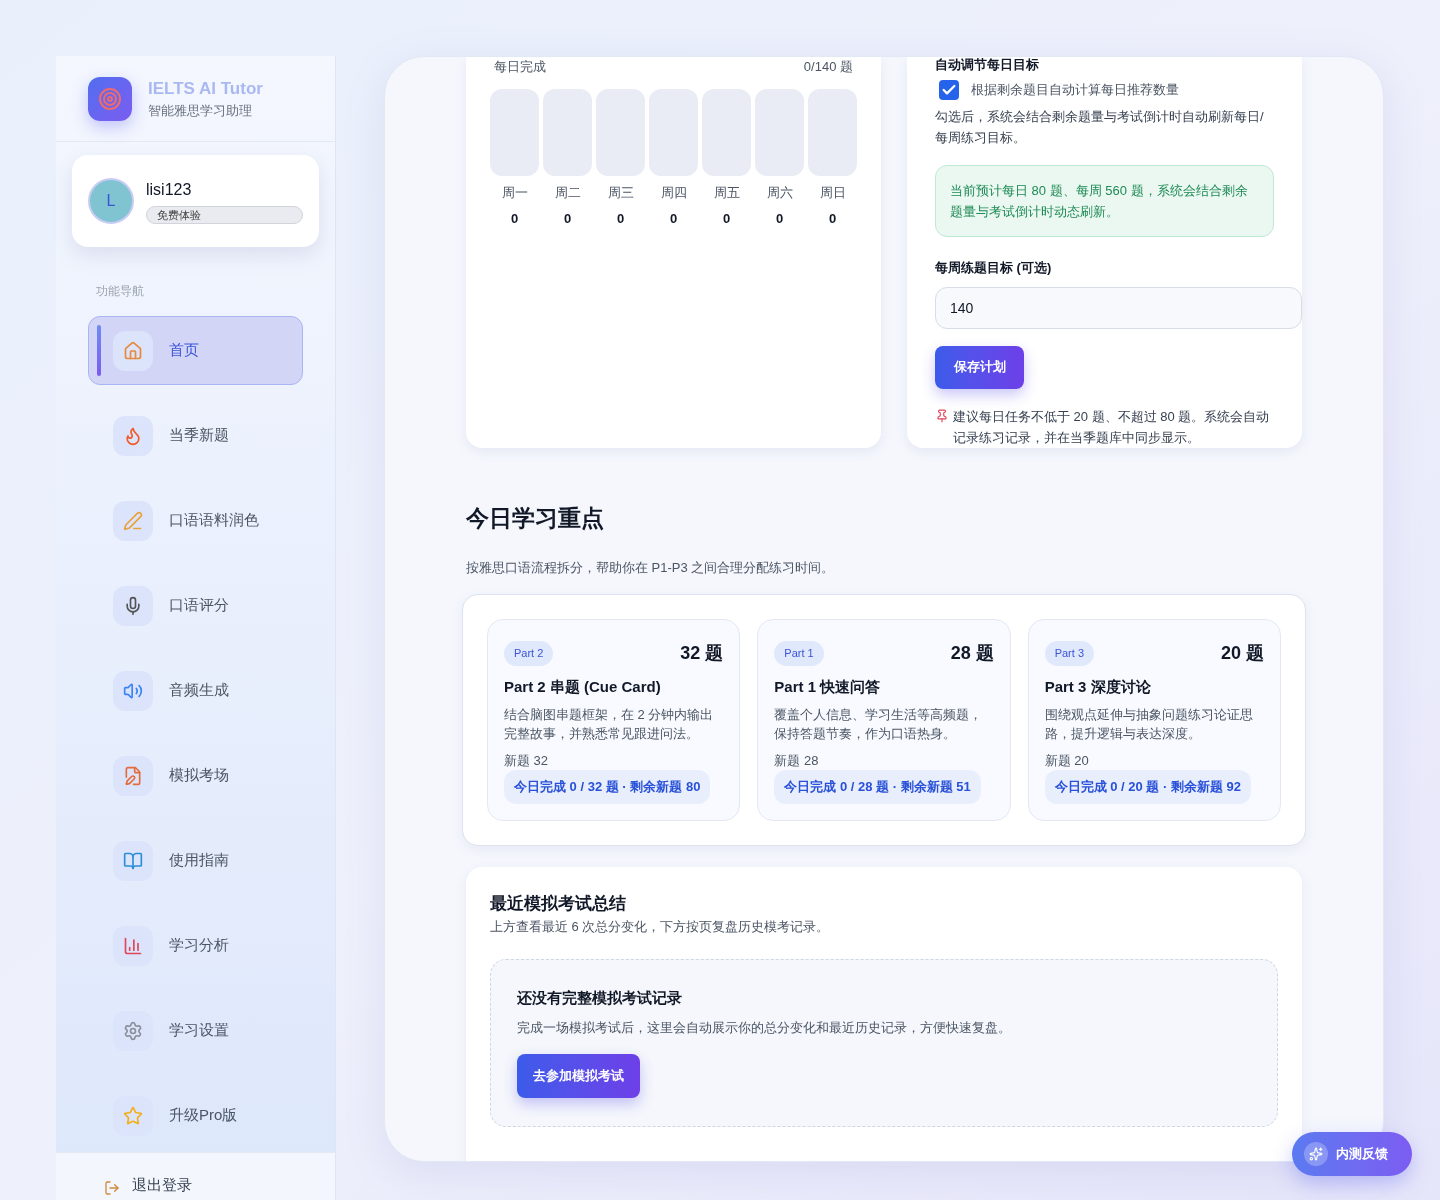 The image size is (1440, 1200). Describe the element at coordinates (877, 787) in the screenshot. I see `daily-summary-pill: 今日完成 0 / 28 题 · 剩余新题 51` at that location.